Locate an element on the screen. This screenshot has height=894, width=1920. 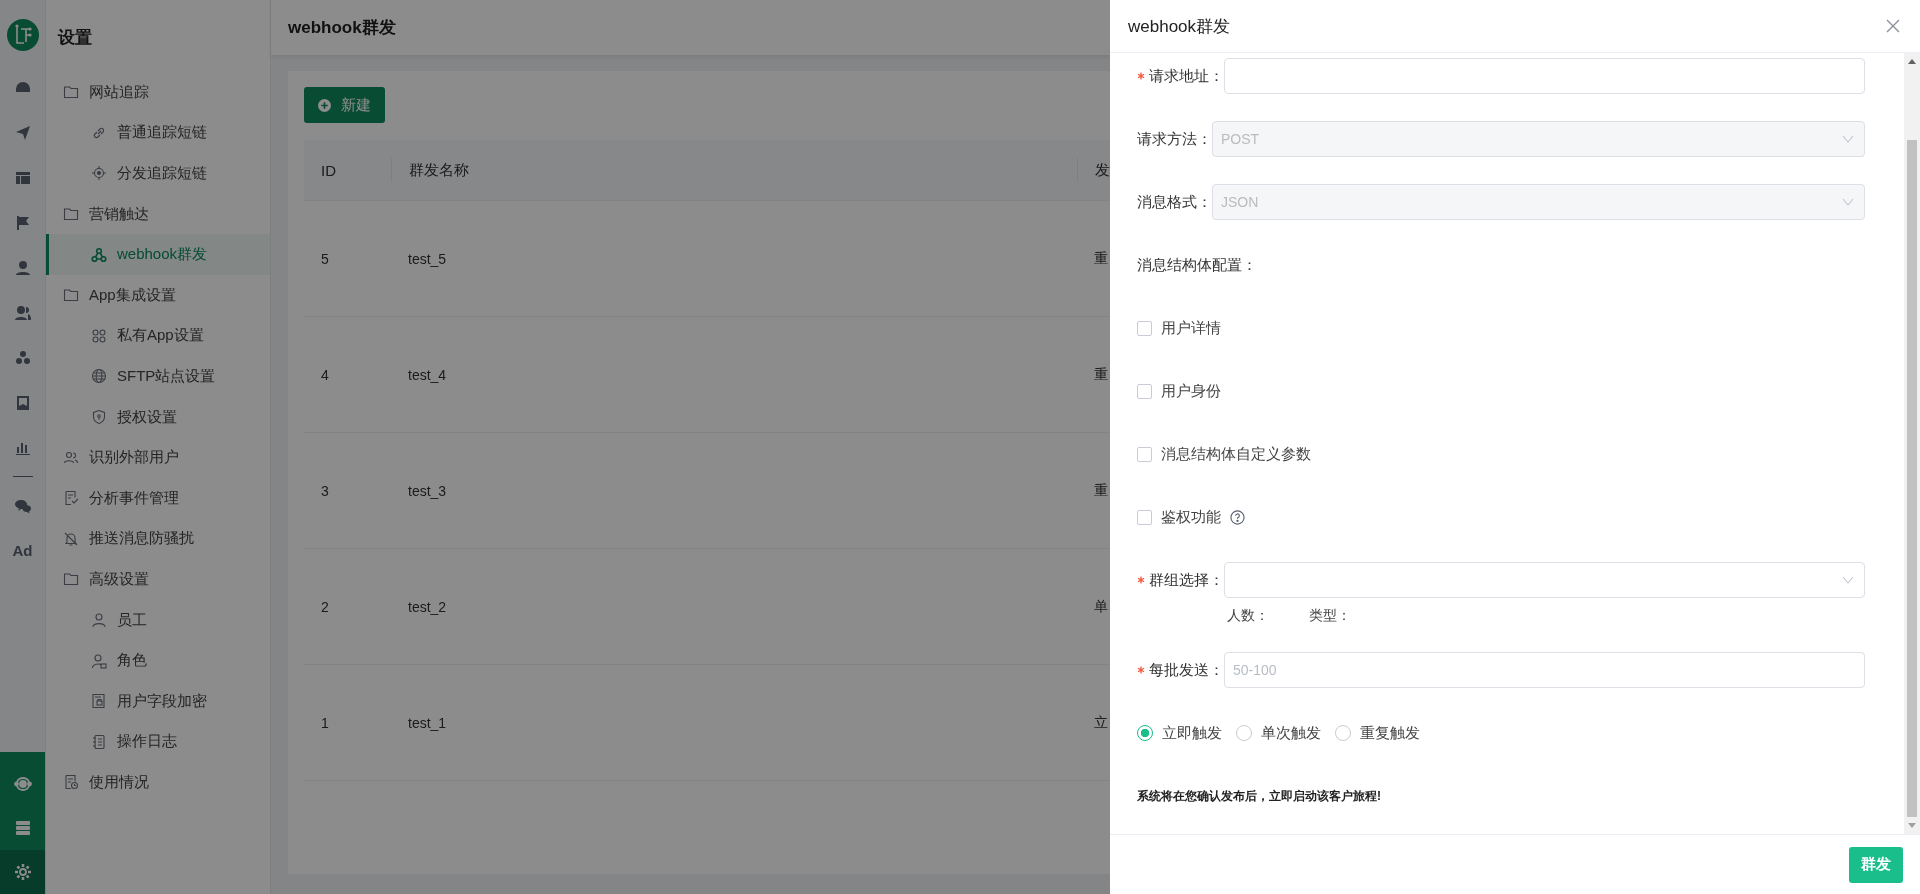
checkbox: 用户详情 is located at coordinates (1179, 328).